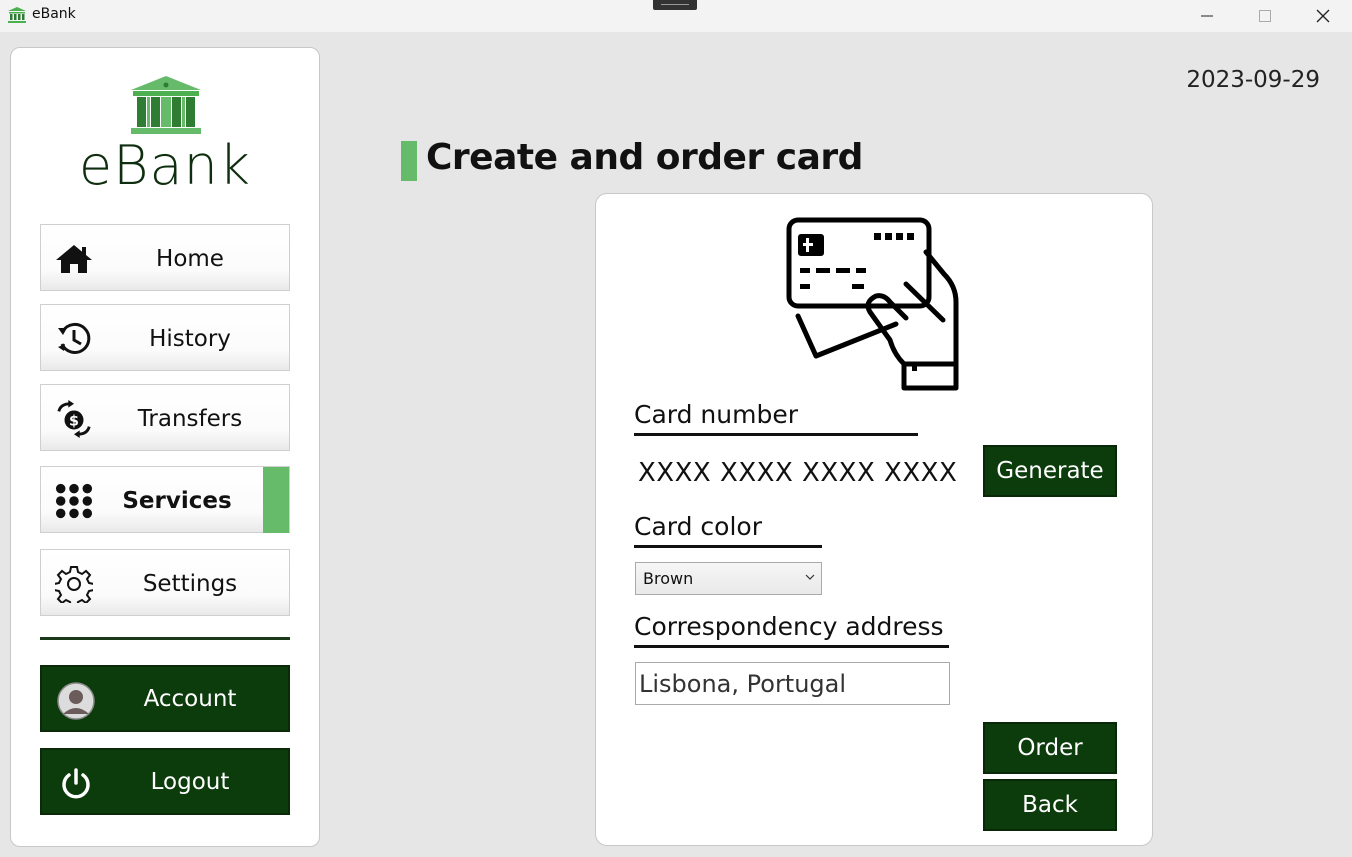 This screenshot has height=857, width=1352. Describe the element at coordinates (165, 165) in the screenshot. I see `logo-text: eBank` at that location.